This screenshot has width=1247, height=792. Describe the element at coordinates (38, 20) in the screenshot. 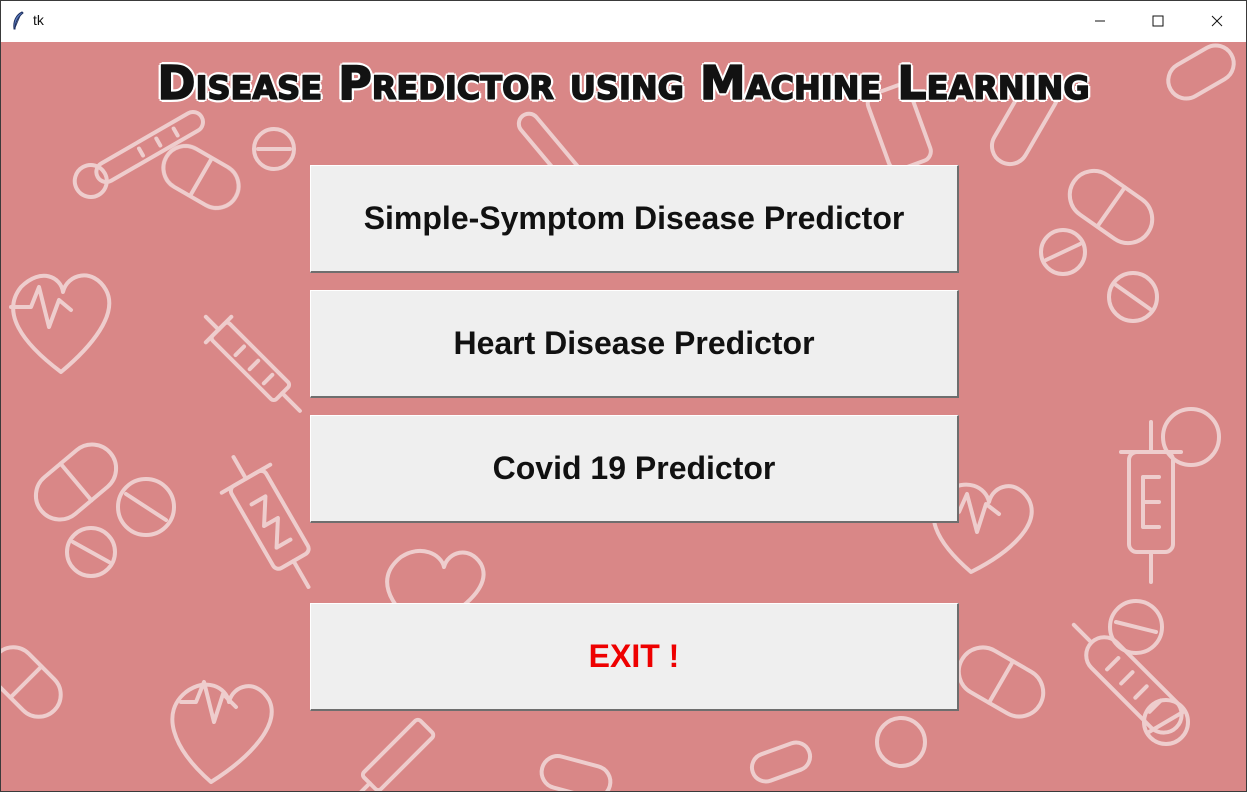

I see `window-title: tk` at that location.